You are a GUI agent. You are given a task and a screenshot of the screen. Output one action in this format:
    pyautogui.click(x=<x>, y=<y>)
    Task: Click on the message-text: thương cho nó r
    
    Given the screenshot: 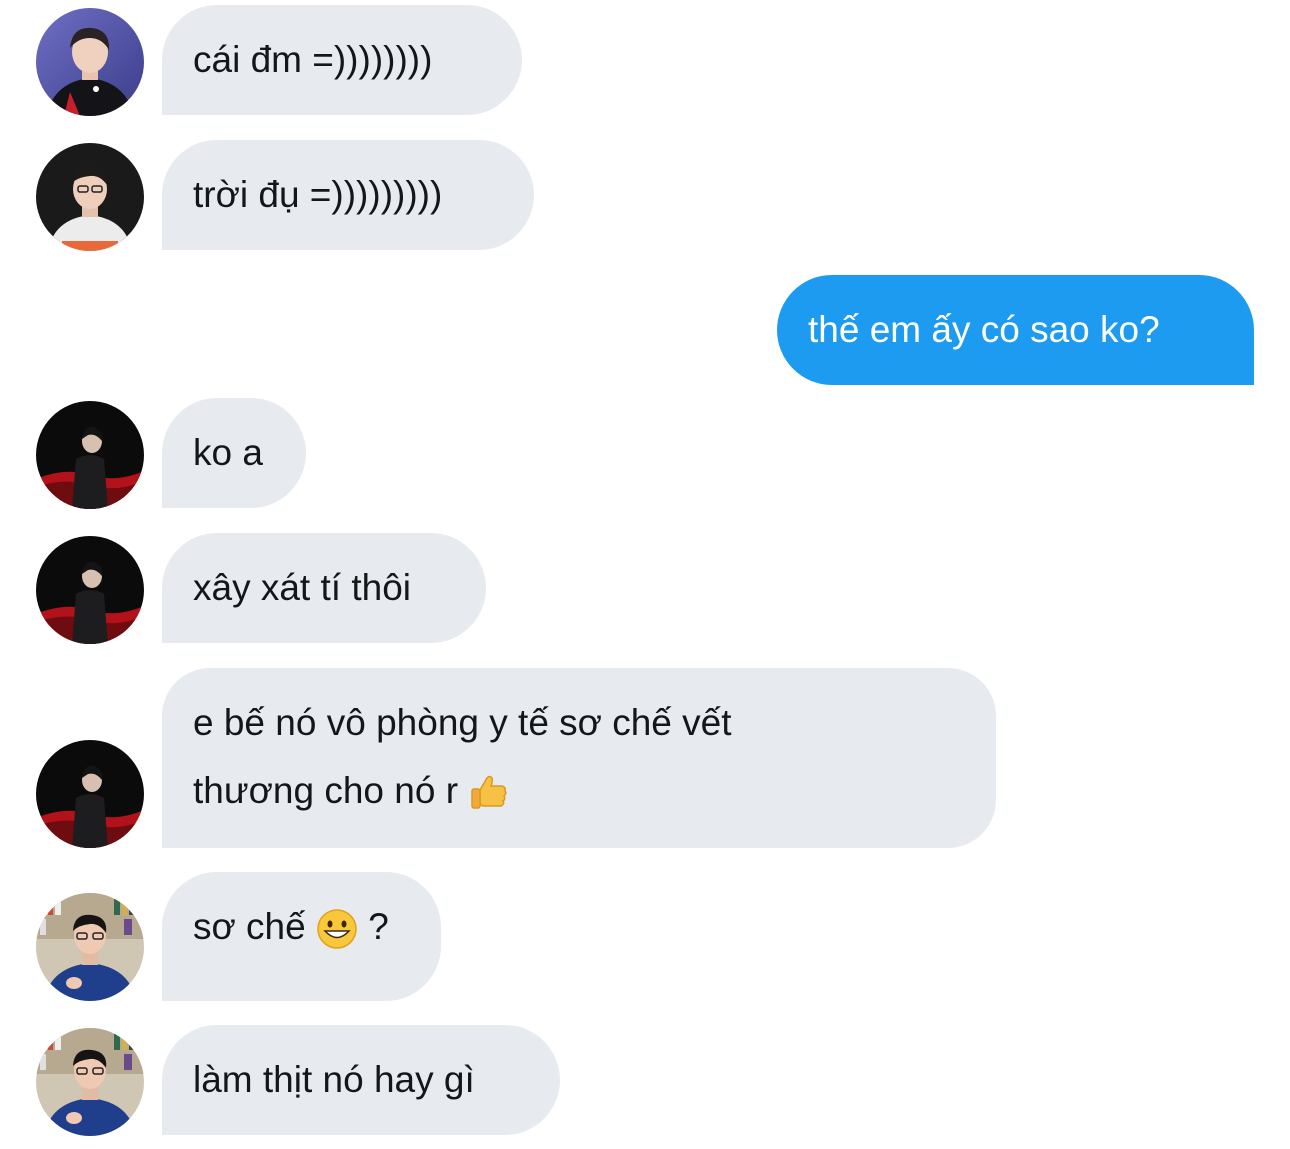 What is the action you would take?
    pyautogui.click(x=326, y=790)
    